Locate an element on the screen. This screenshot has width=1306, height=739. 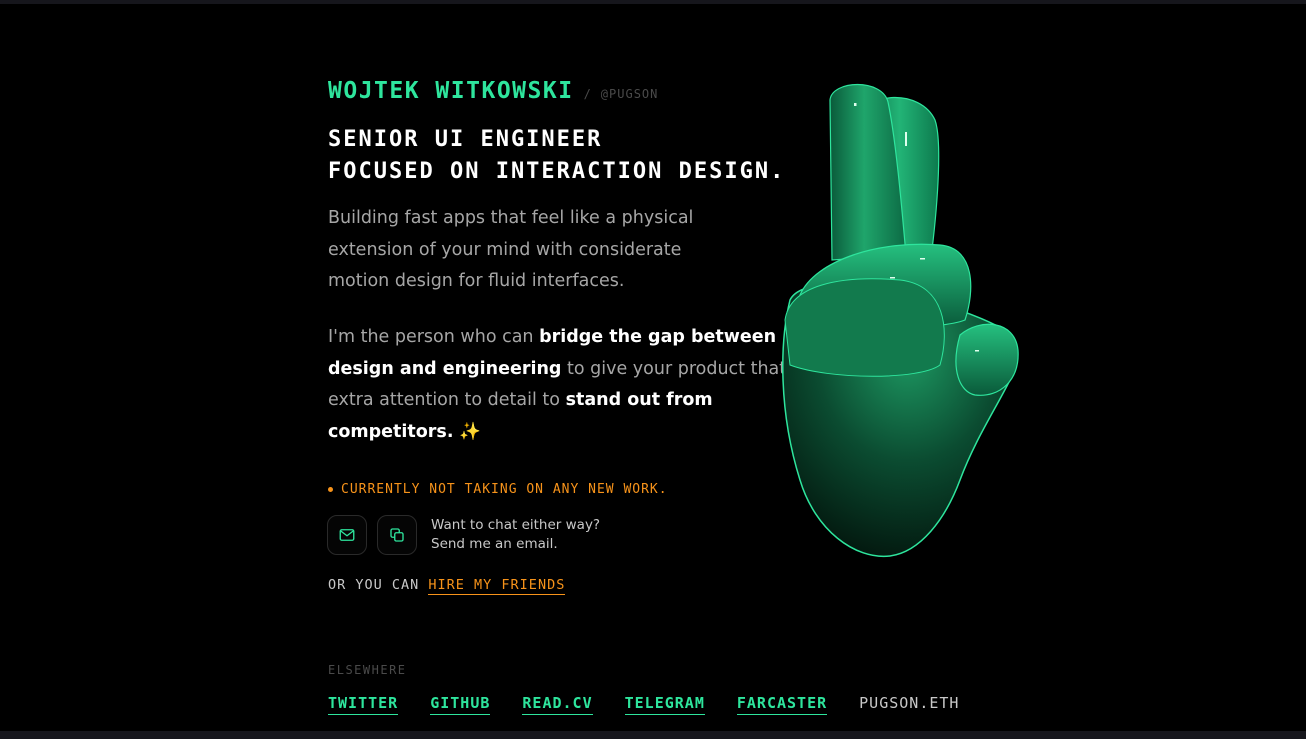
email-button is located at coordinates (347, 535).